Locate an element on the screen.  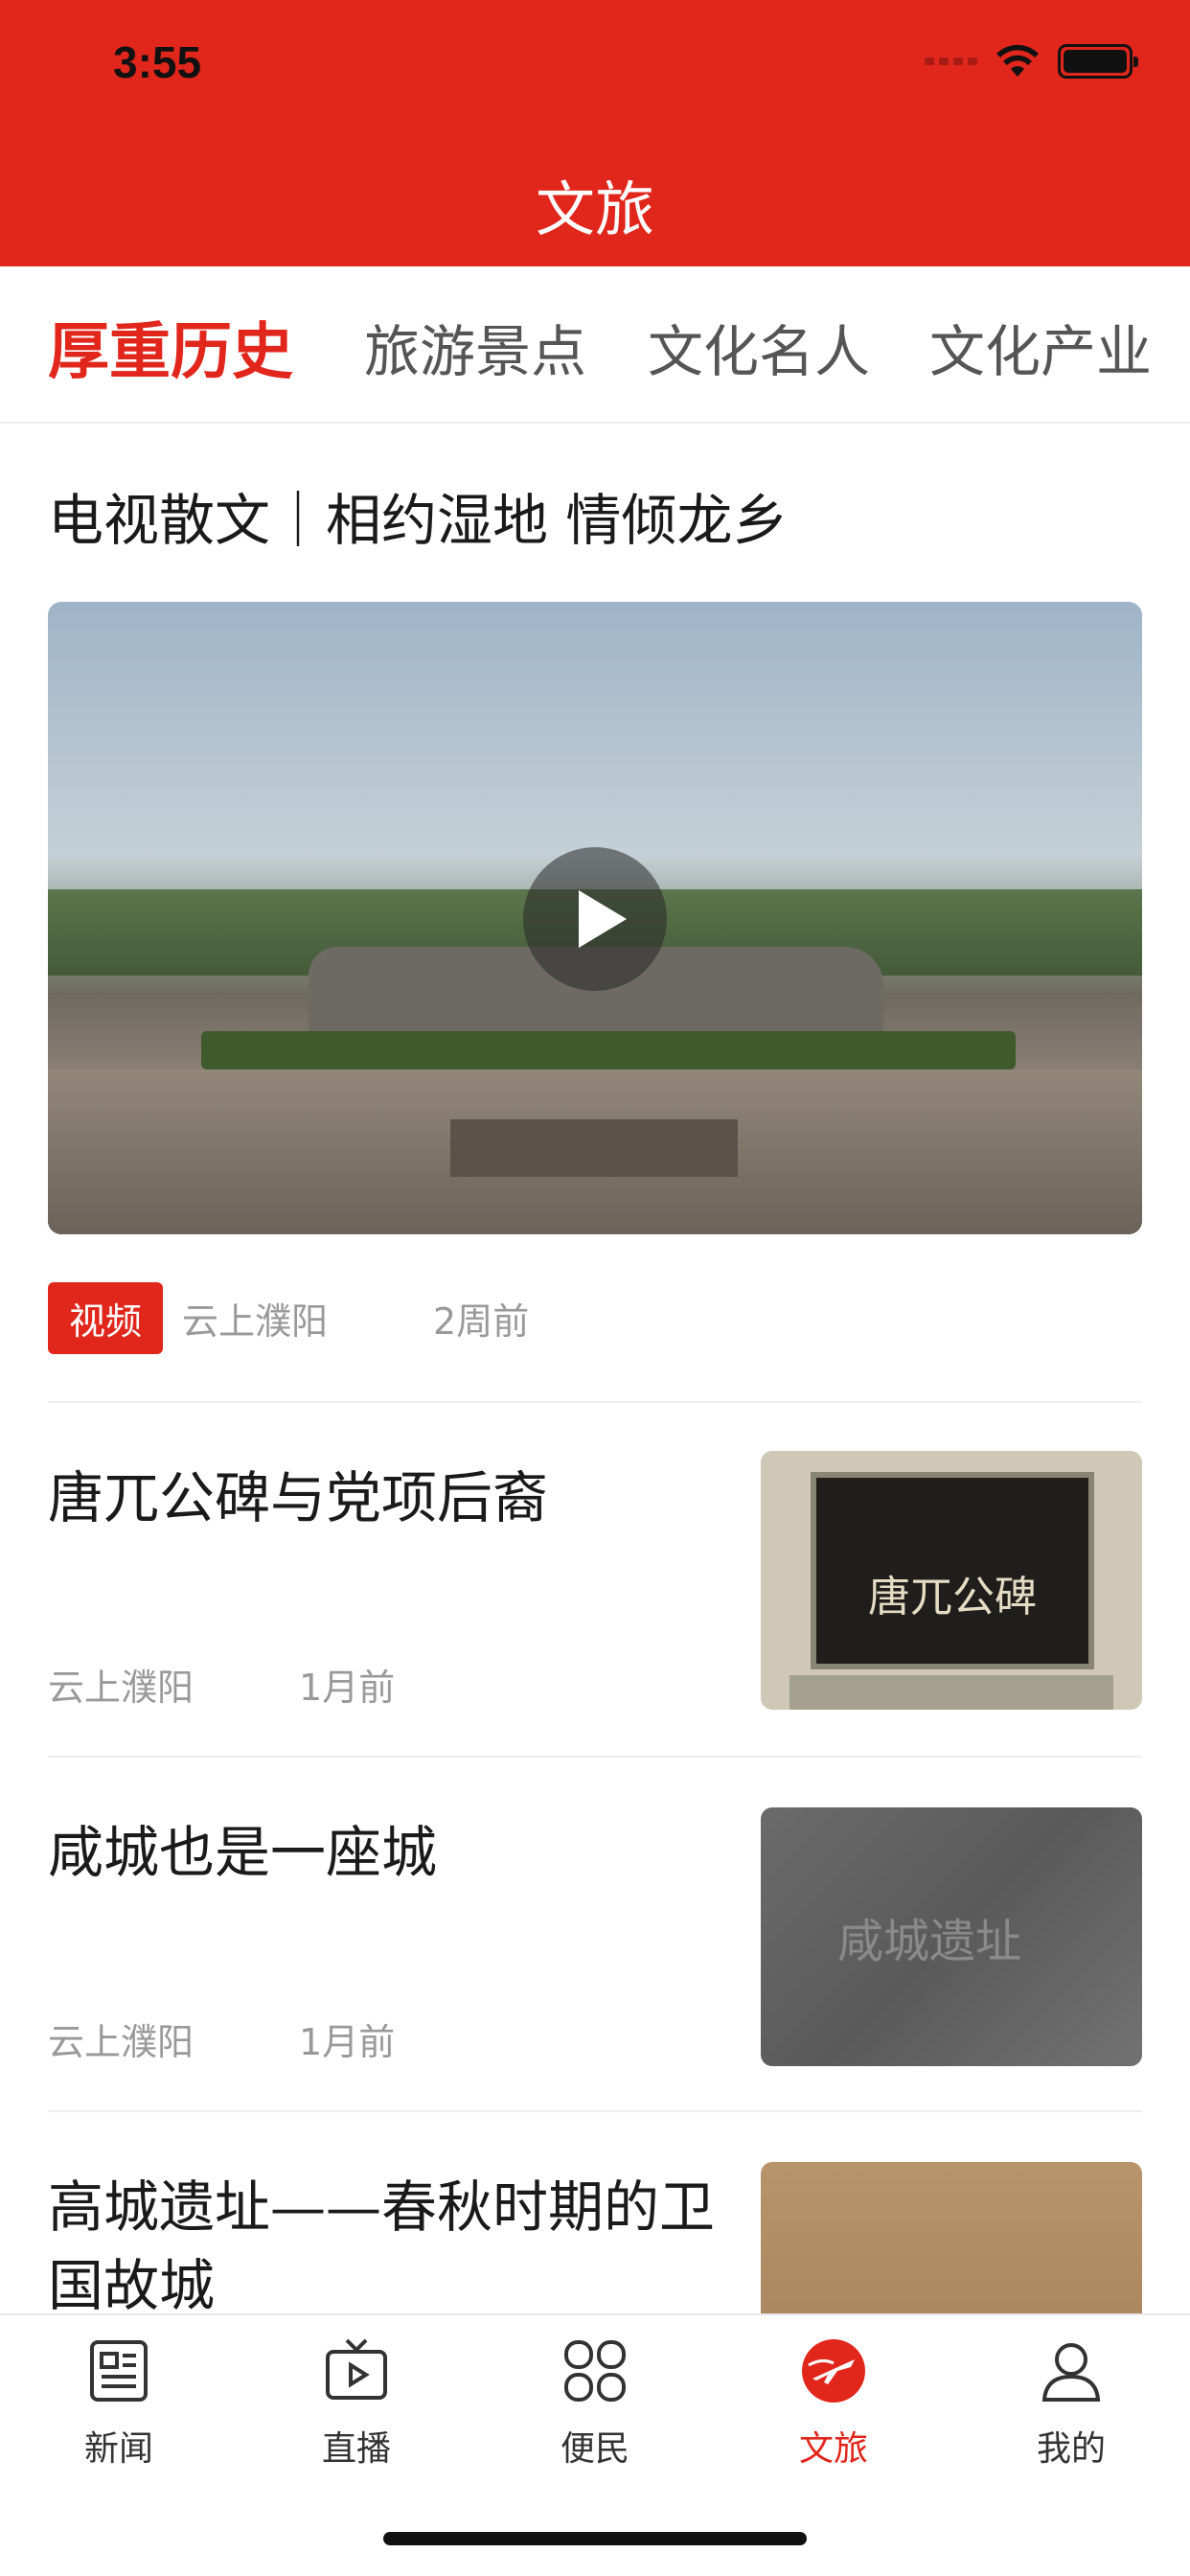
news-icon is located at coordinates (119, 2371).